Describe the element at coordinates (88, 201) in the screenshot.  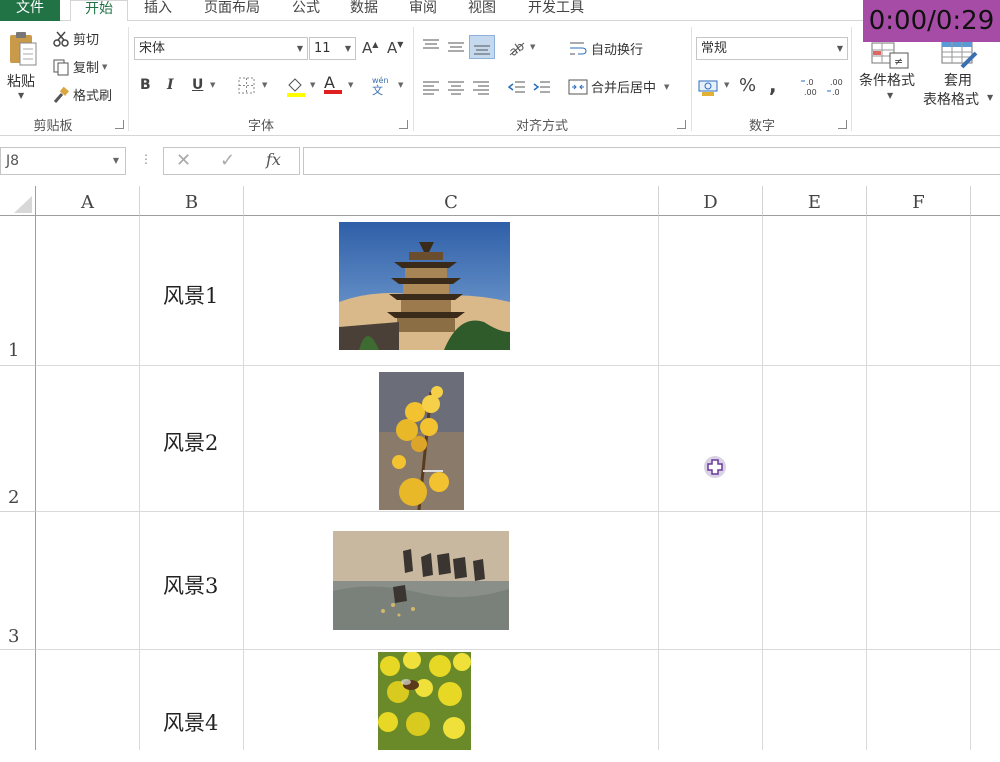
I see `column-header-a: A` at that location.